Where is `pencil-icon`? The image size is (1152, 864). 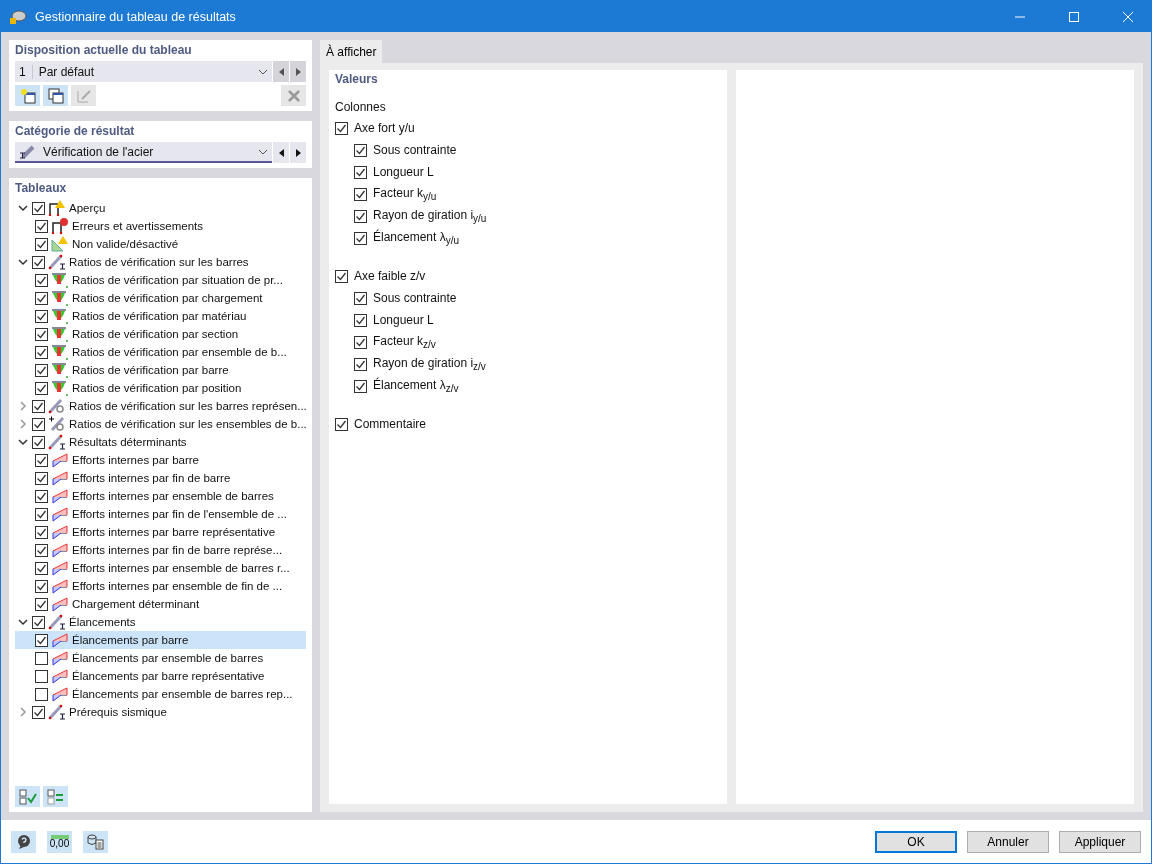 pencil-icon is located at coordinates (83, 95).